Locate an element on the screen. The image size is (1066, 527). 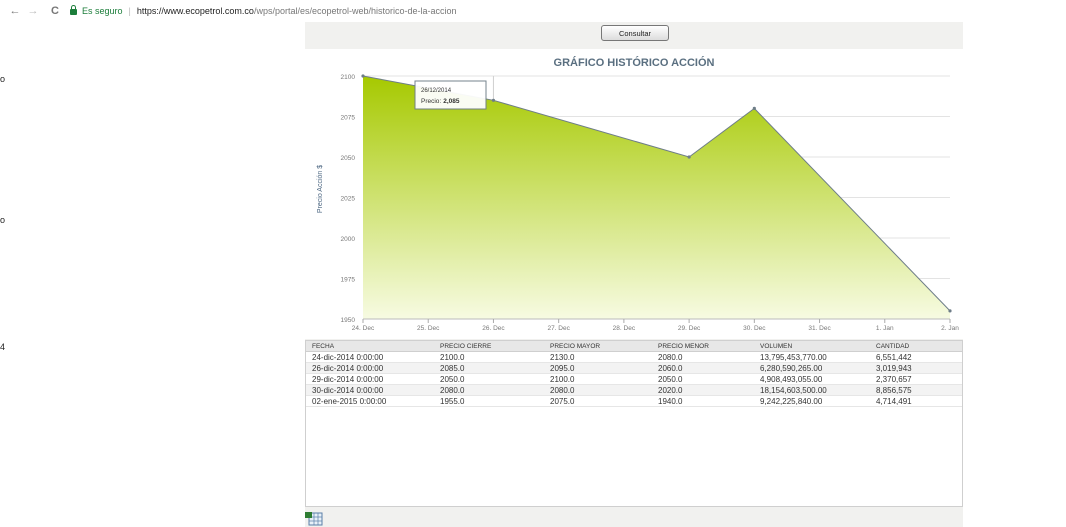
chart-title: GRÁFICO HISTÓRICO ACCIÓN is located at coordinates (634, 62).